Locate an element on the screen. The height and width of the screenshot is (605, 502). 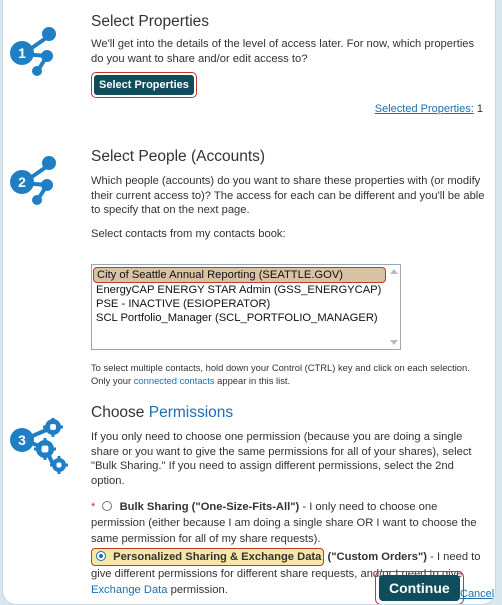
contacts-label: Select contacts from my contacts book: is located at coordinates (188, 233).